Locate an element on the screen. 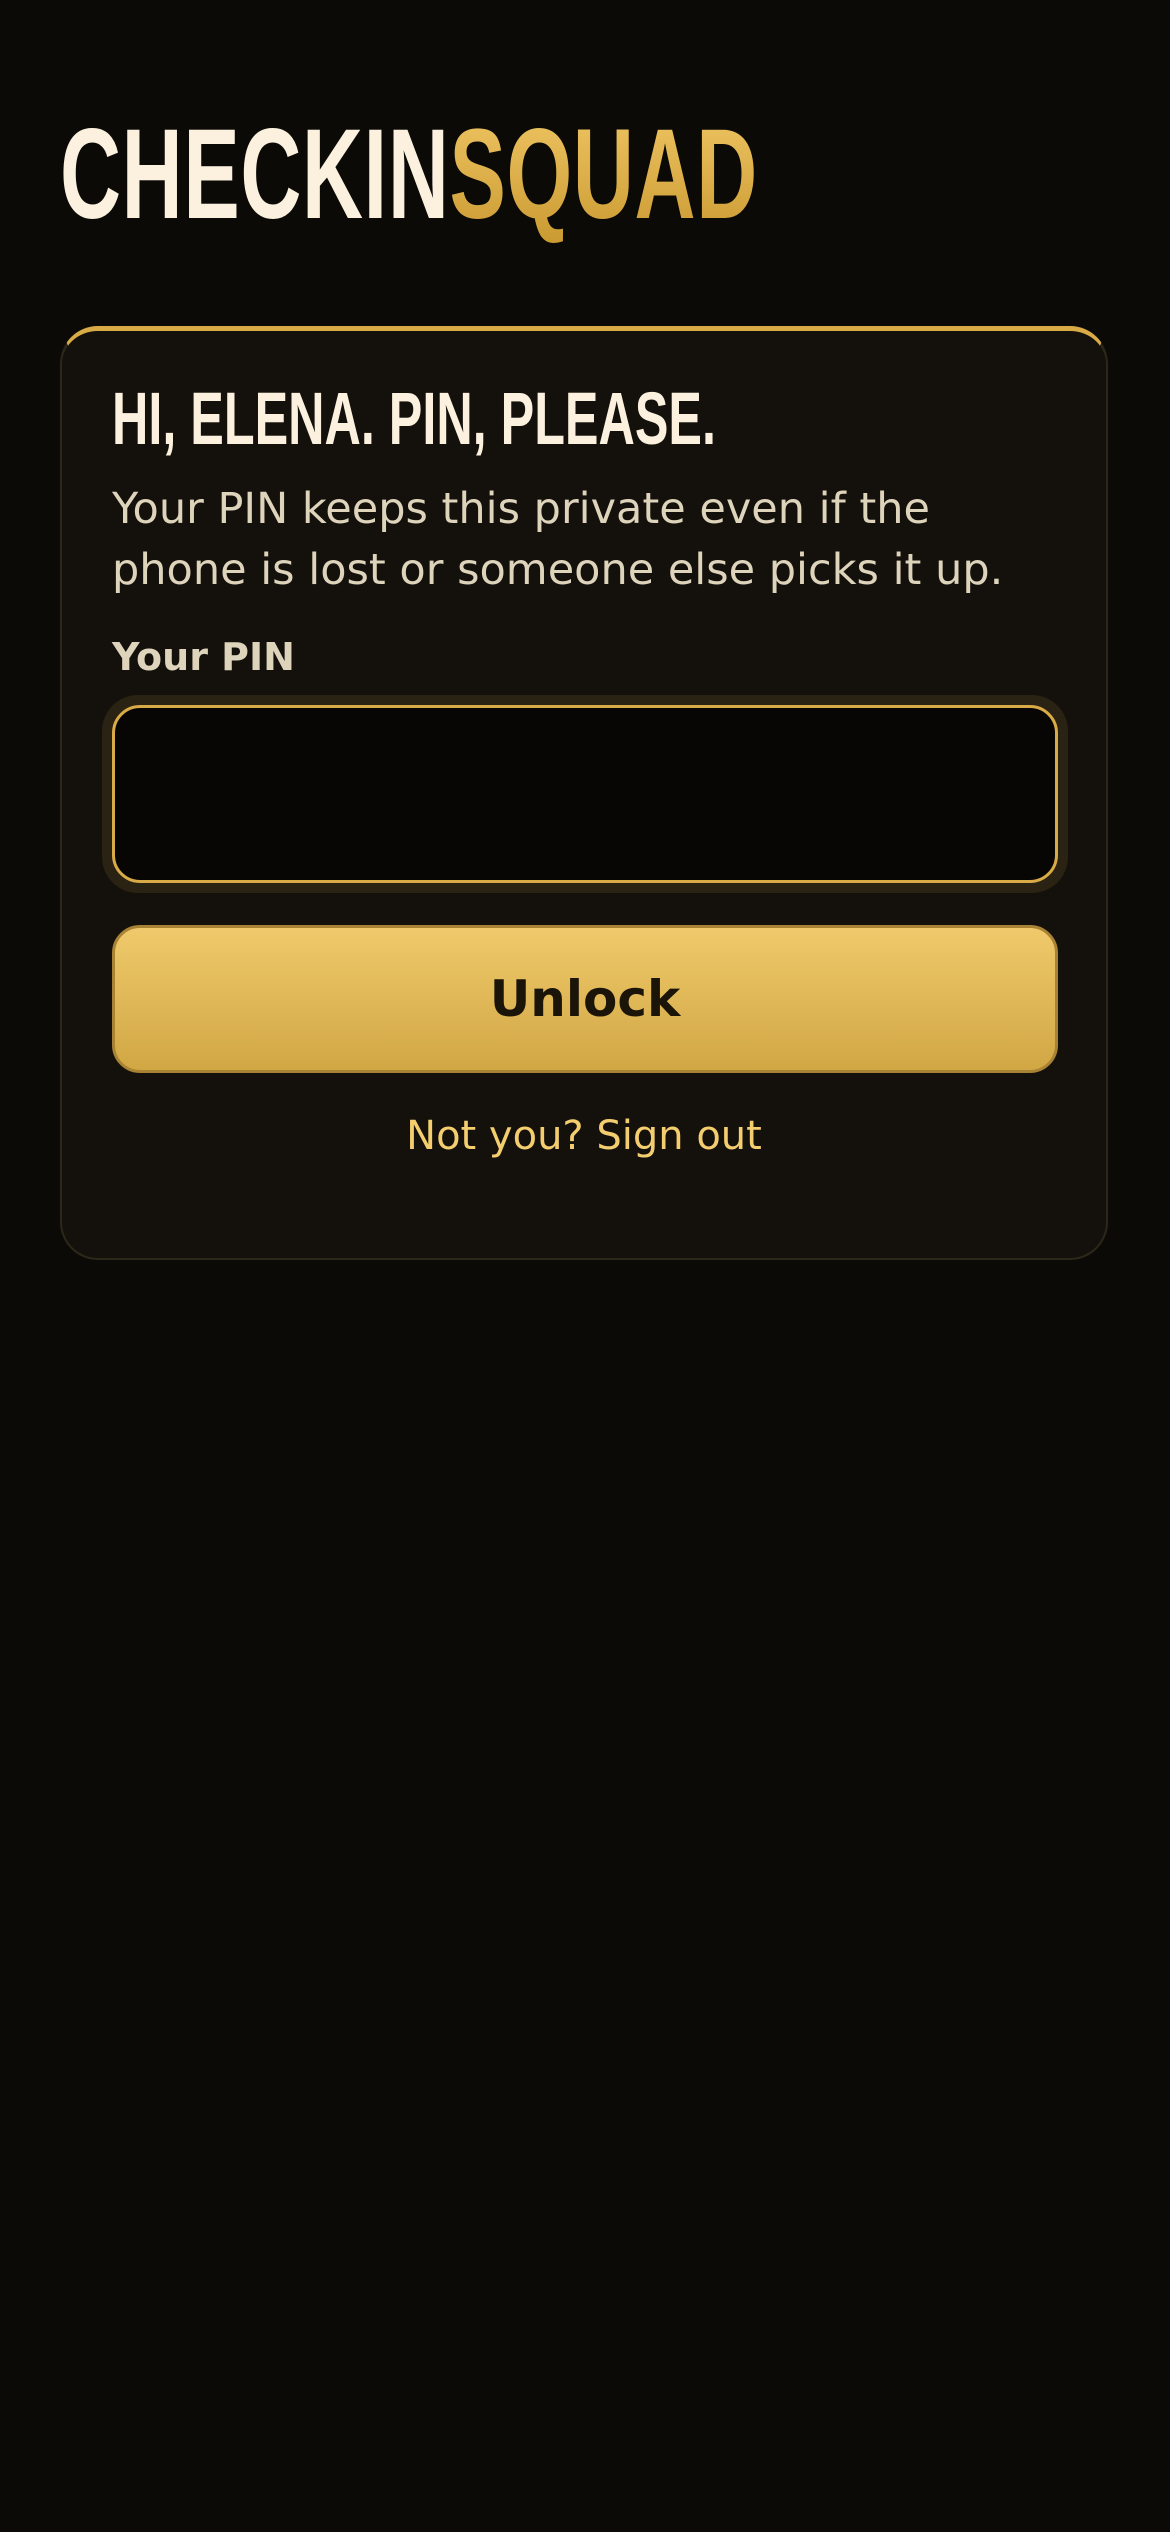 The height and width of the screenshot is (2532, 1170). logo-text-checkin: CHECKIN is located at coordinates (255, 174).